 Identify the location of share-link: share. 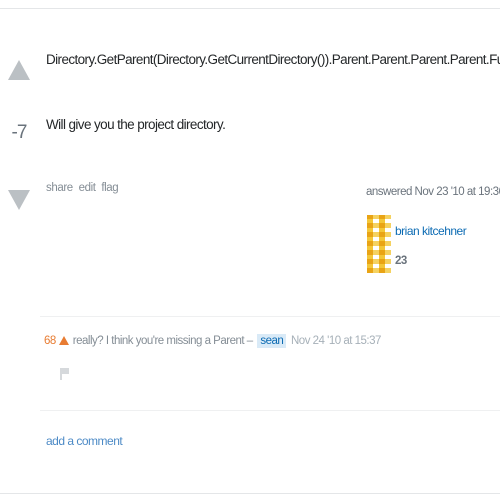
(59, 188).